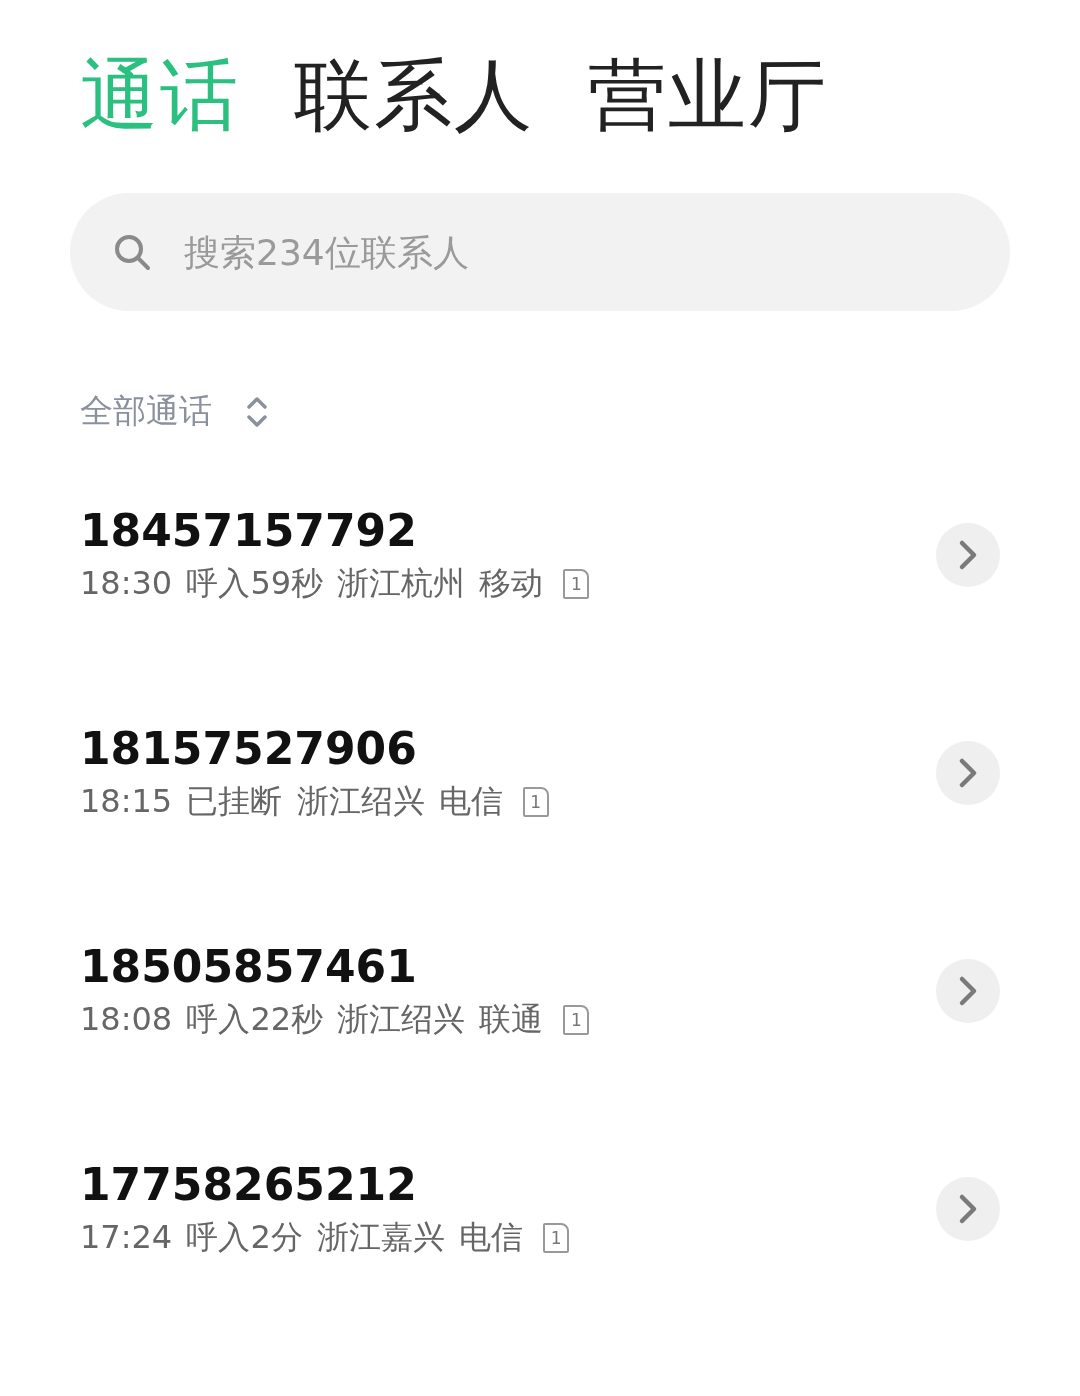  I want to click on phone-number: 18505857461, so click(249, 966).